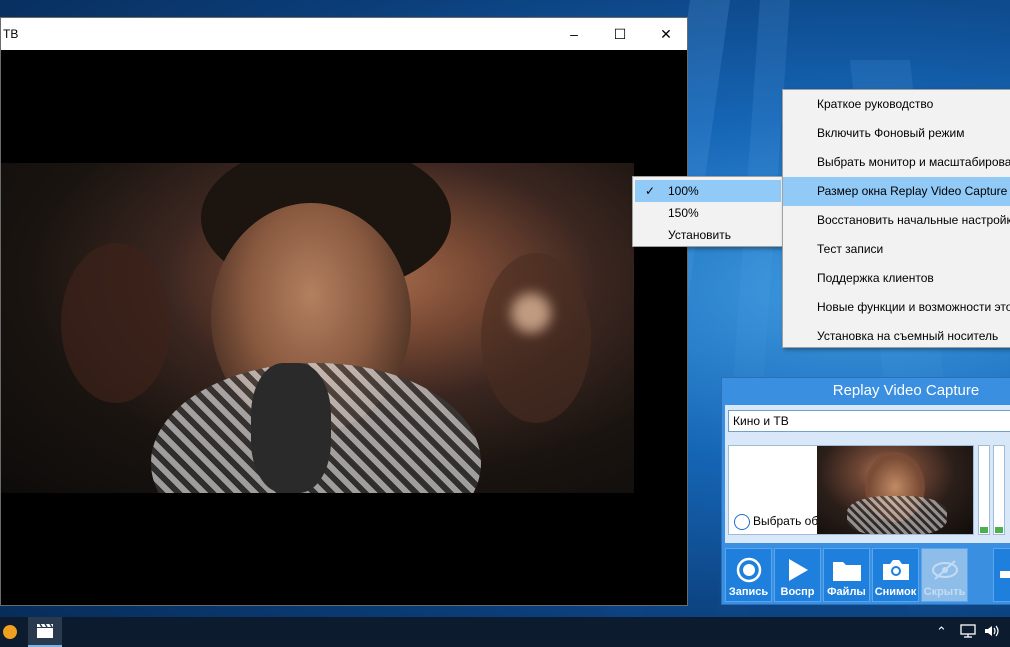 This screenshot has width=1010, height=647. I want to click on menu-item-label: Выбрать монитор и масштабирова, so click(913, 162).